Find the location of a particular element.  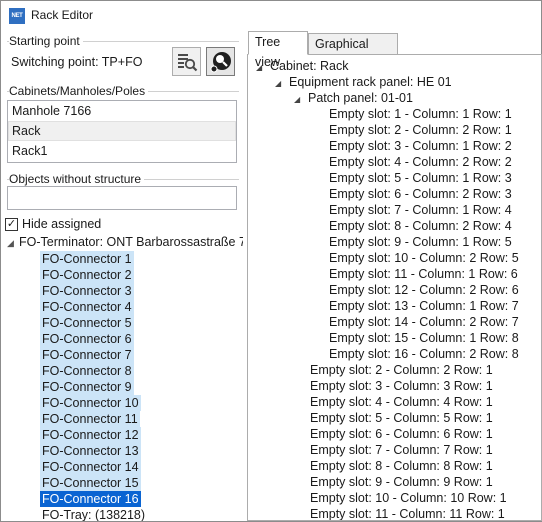

tree-node-connector: FO-Connector 2 is located at coordinates (87, 275).